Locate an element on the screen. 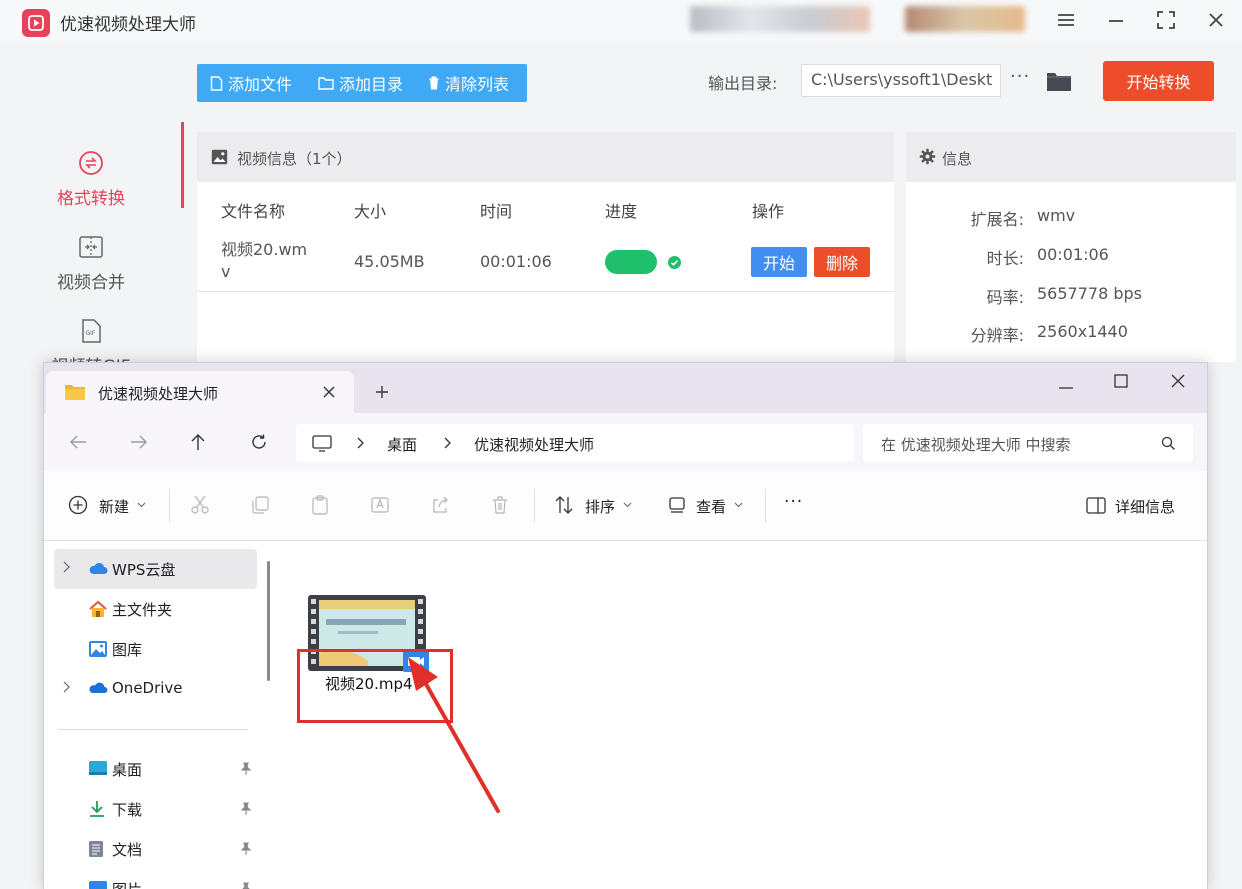 The width and height of the screenshot is (1242, 889). blurred-region is located at coordinates (780, 19).